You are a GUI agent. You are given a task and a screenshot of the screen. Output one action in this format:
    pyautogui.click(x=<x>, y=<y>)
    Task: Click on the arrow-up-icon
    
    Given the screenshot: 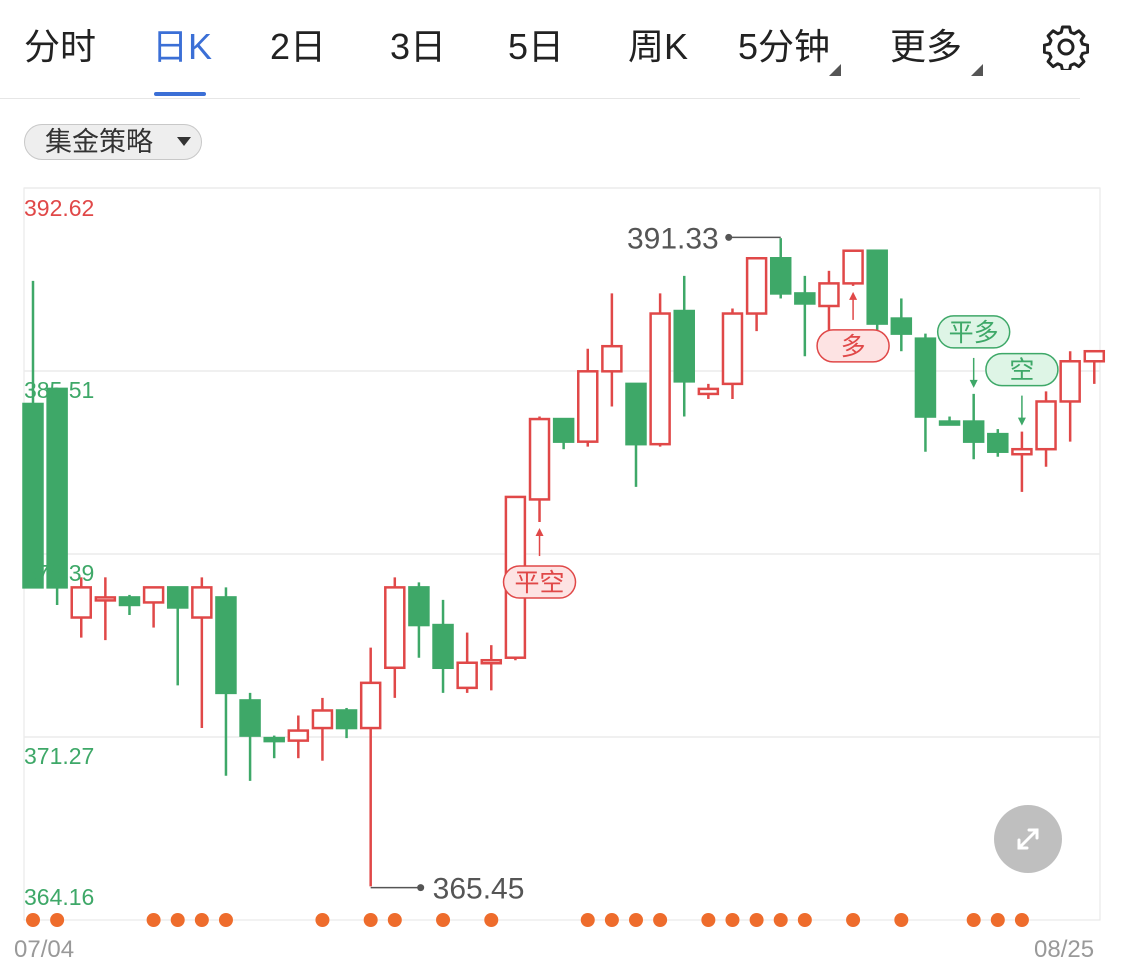 What is the action you would take?
    pyautogui.click(x=539, y=532)
    